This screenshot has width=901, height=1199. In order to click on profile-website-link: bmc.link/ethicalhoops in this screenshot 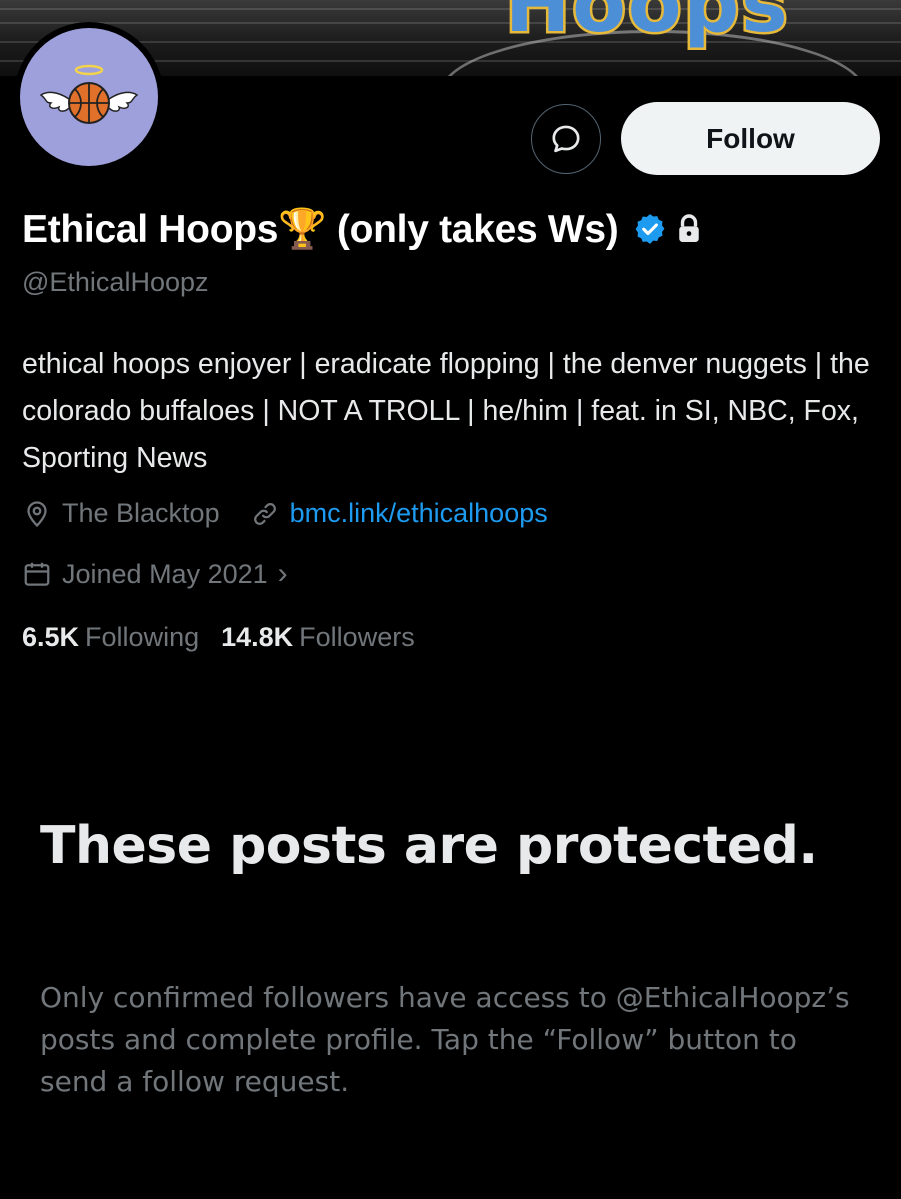, I will do `click(419, 513)`.